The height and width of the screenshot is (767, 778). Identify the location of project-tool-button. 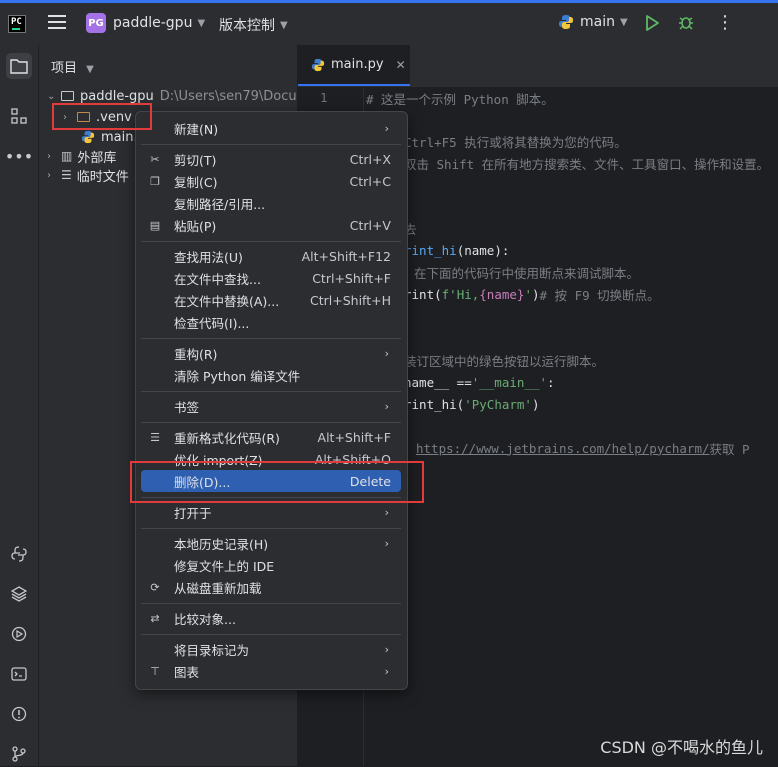
(19, 66).